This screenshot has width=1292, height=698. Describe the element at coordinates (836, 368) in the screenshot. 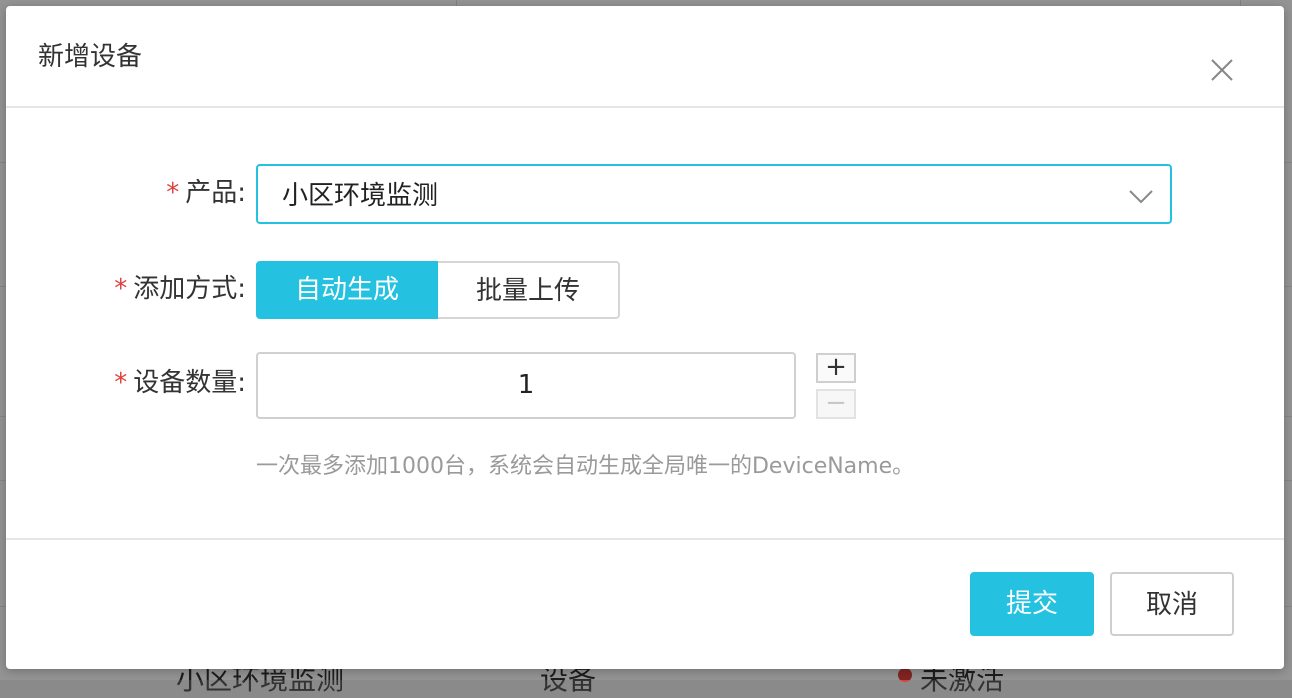

I see `increment-button: +` at that location.